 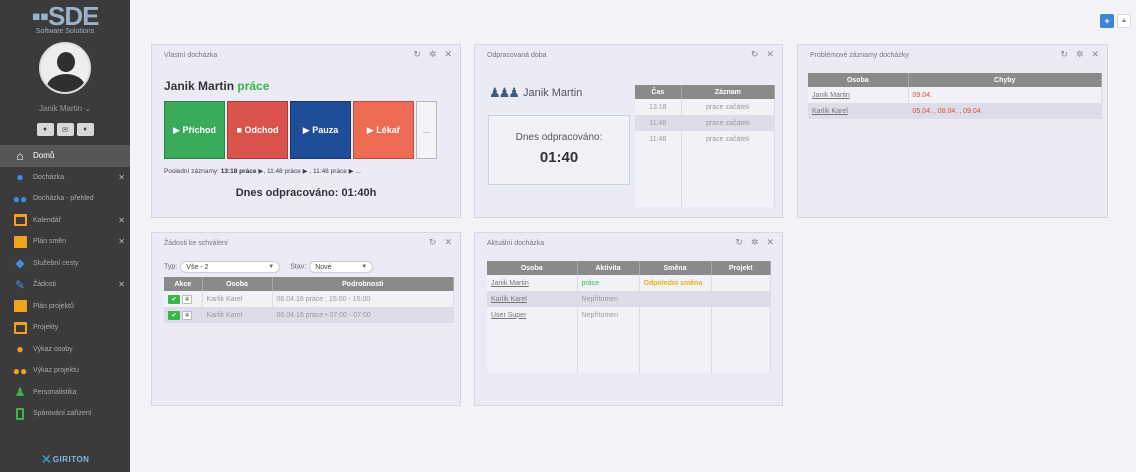 I want to click on sidebar-item-plan-smen: Plán směn ✕, so click(x=65, y=242).